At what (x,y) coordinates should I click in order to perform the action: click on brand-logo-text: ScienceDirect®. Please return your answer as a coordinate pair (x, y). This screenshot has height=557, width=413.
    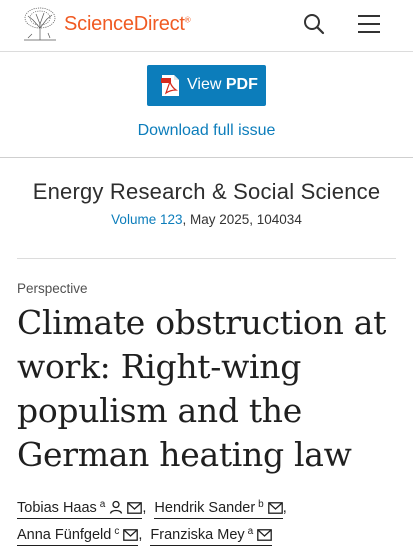
    Looking at the image, I should click on (127, 24).